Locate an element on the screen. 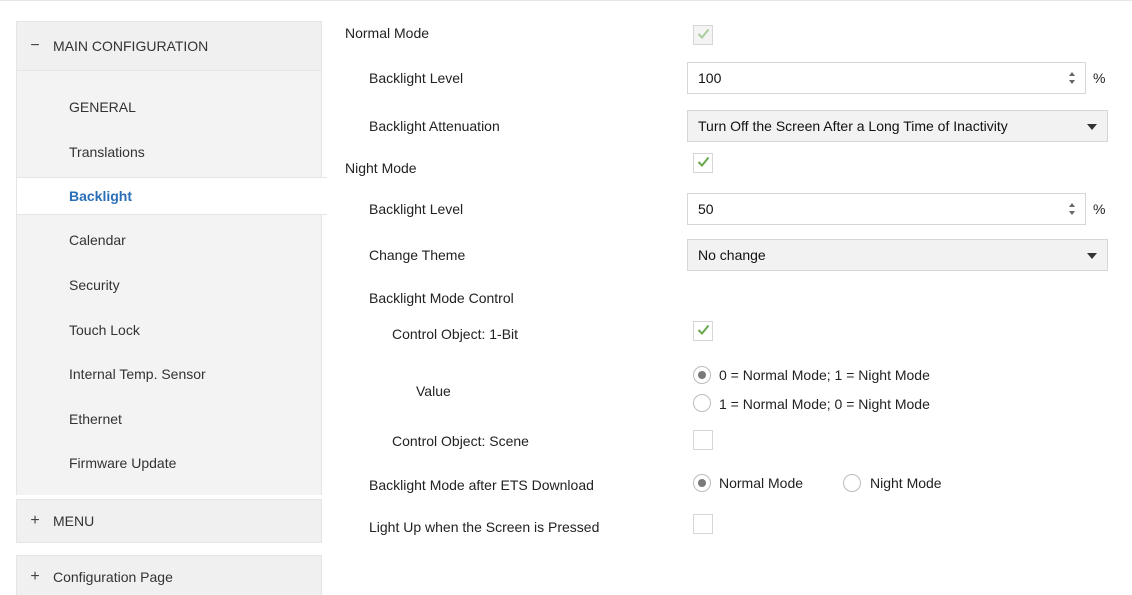 Image resolution: width=1132 pixels, height=595 pixels. group-label: MENU is located at coordinates (74, 521).